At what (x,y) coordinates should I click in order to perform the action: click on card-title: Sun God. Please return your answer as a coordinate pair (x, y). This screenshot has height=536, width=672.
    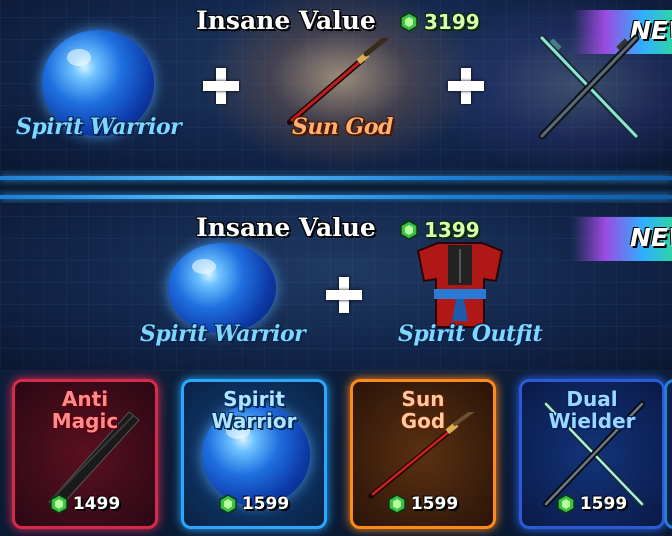
    Looking at the image, I should click on (423, 410).